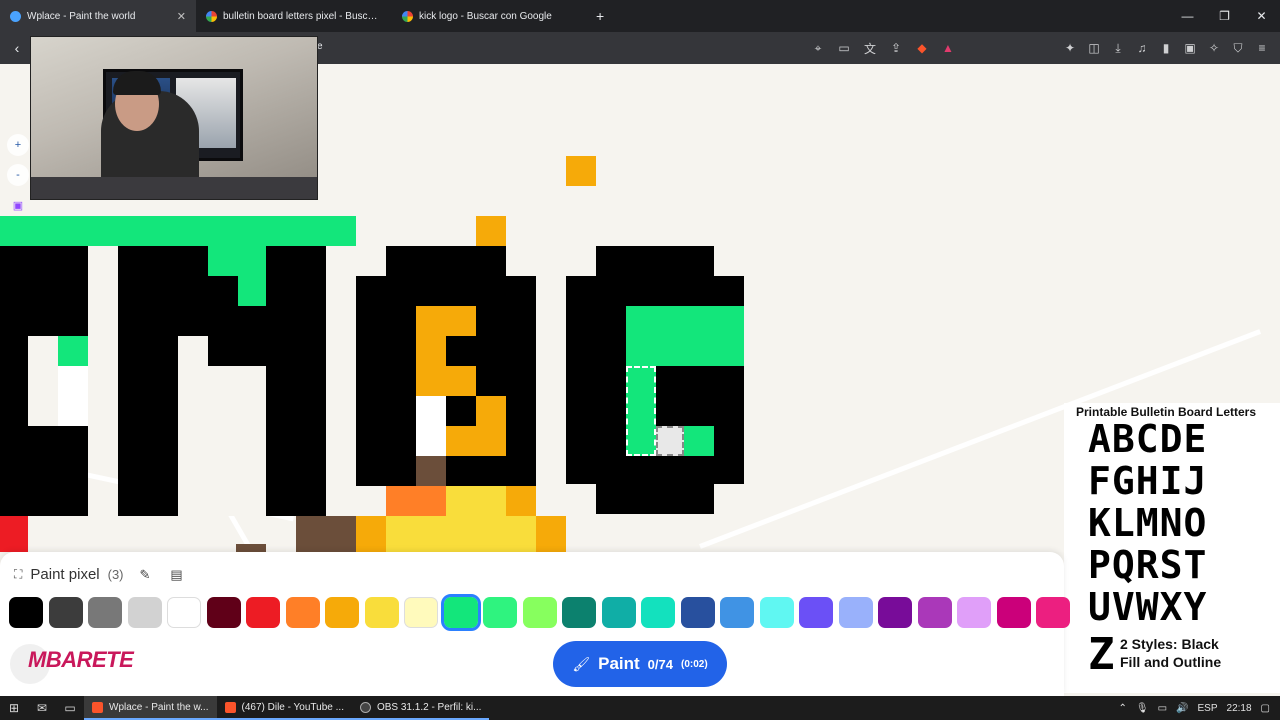  Describe the element at coordinates (1224, 16) in the screenshot. I see `maximize-button: ❐` at that location.